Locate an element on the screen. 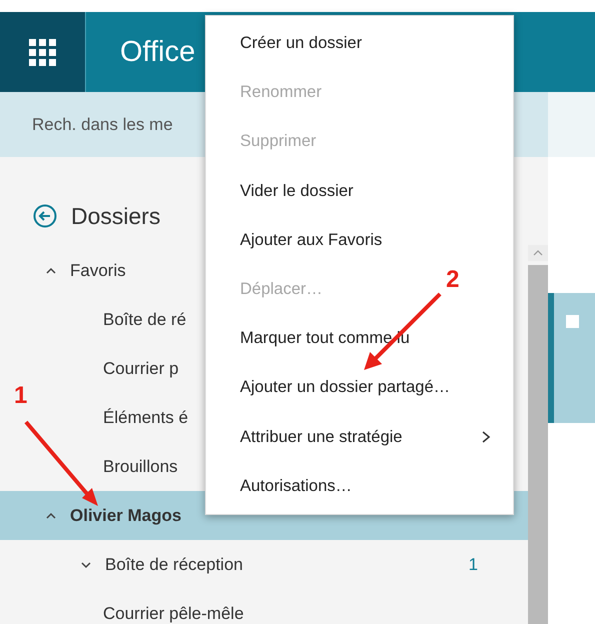  app-title: Office is located at coordinates (158, 52).